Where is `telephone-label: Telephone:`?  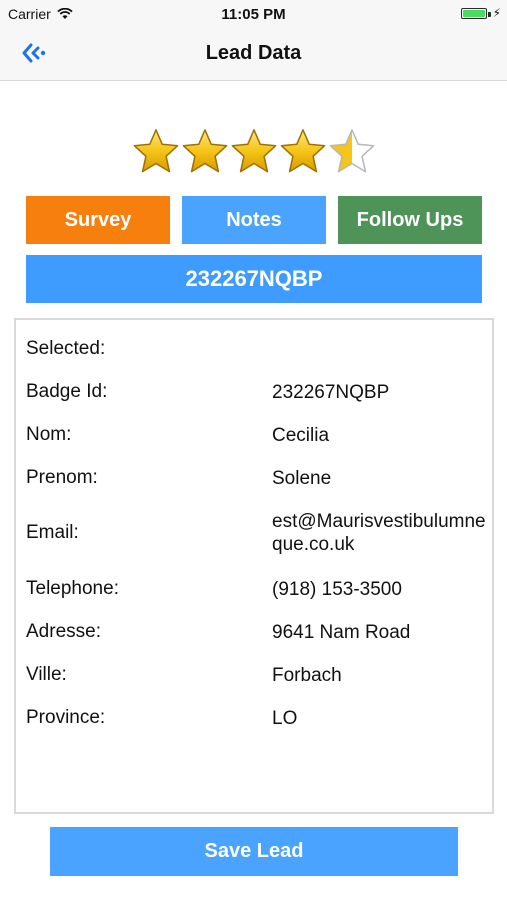
telephone-label: Telephone: is located at coordinates (72, 588).